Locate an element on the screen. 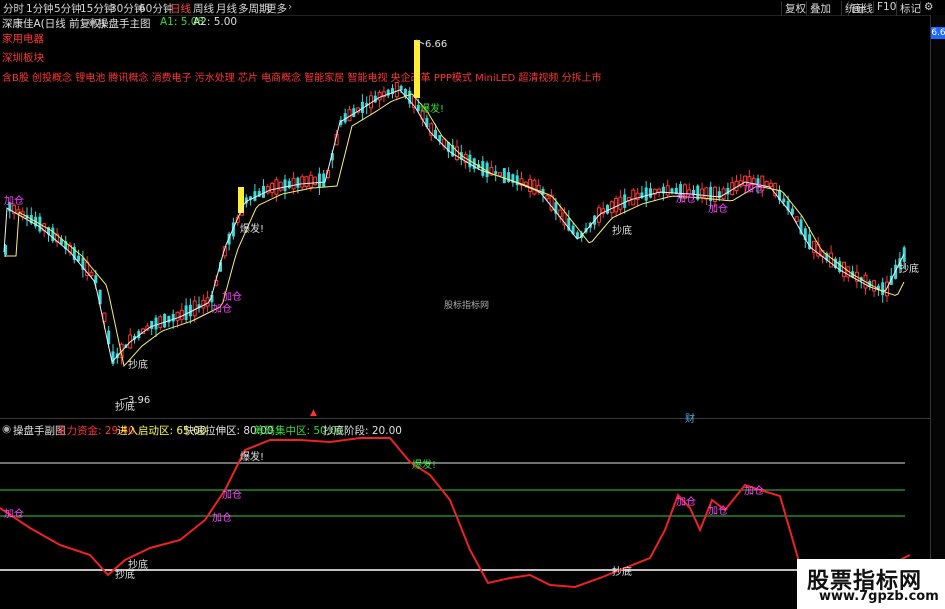 Image resolution: width=945 pixels, height=609 pixels. sub-signal-7: 爆发! is located at coordinates (424, 465).